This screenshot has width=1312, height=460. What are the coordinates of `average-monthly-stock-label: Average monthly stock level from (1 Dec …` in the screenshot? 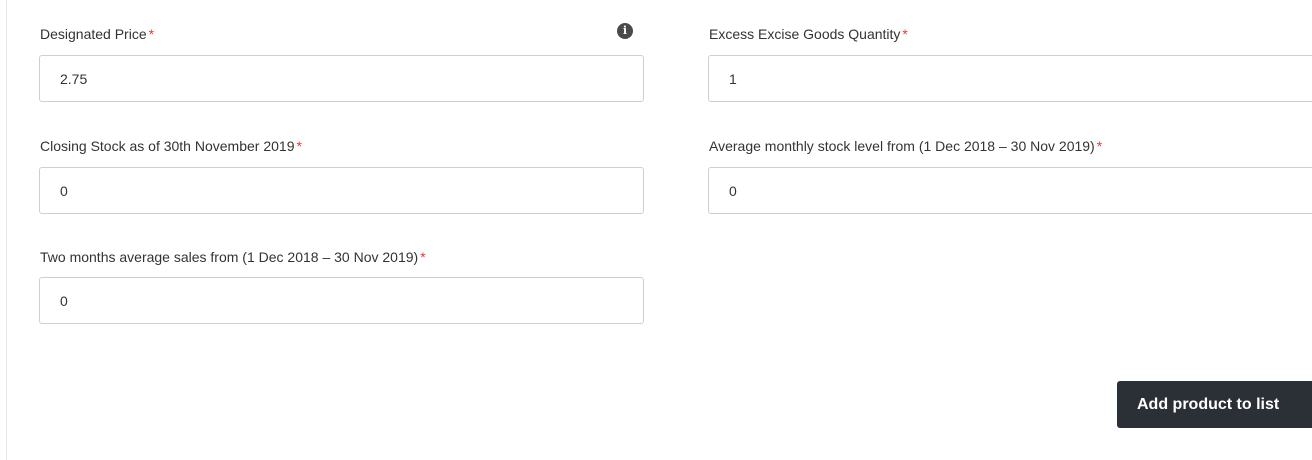 It's located at (905, 146).